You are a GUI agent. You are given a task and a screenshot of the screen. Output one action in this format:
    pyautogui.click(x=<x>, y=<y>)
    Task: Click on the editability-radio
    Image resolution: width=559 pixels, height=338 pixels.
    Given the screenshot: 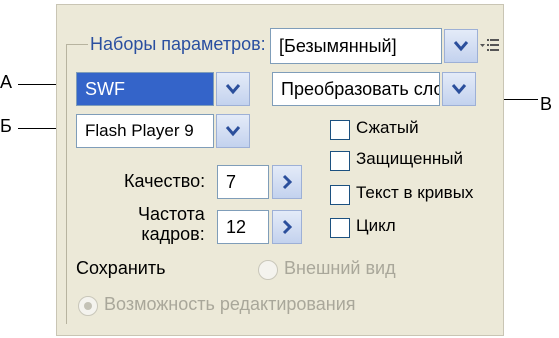 What is the action you would take?
    pyautogui.click(x=88, y=306)
    